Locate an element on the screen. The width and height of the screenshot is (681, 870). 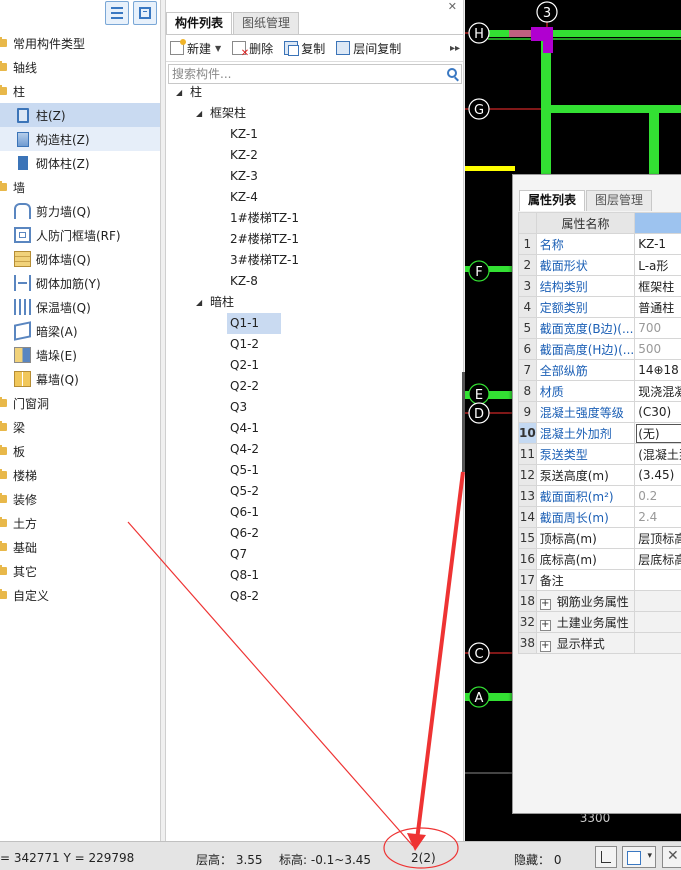
nav-item: 暗梁(A) is located at coordinates (80, 331).